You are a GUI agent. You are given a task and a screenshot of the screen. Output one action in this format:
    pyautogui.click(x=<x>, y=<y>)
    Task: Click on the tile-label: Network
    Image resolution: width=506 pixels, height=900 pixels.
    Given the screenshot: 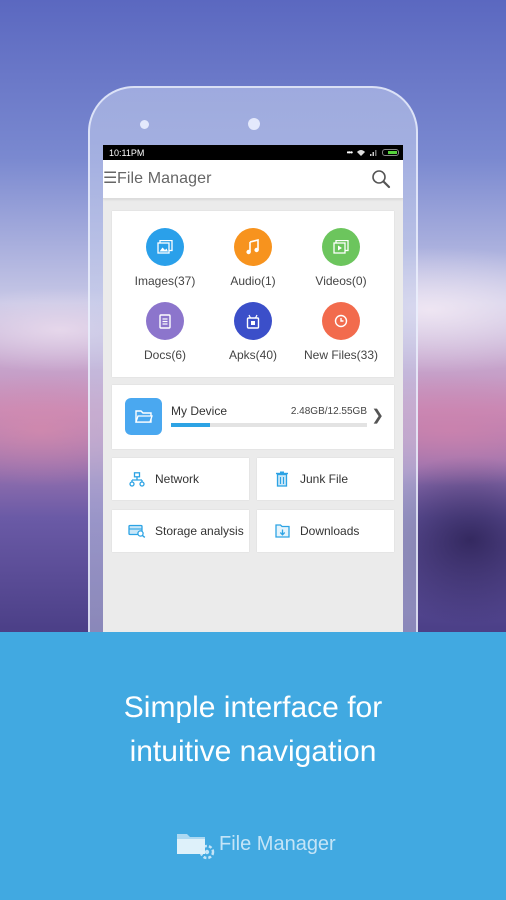 What is the action you would take?
    pyautogui.click(x=177, y=479)
    